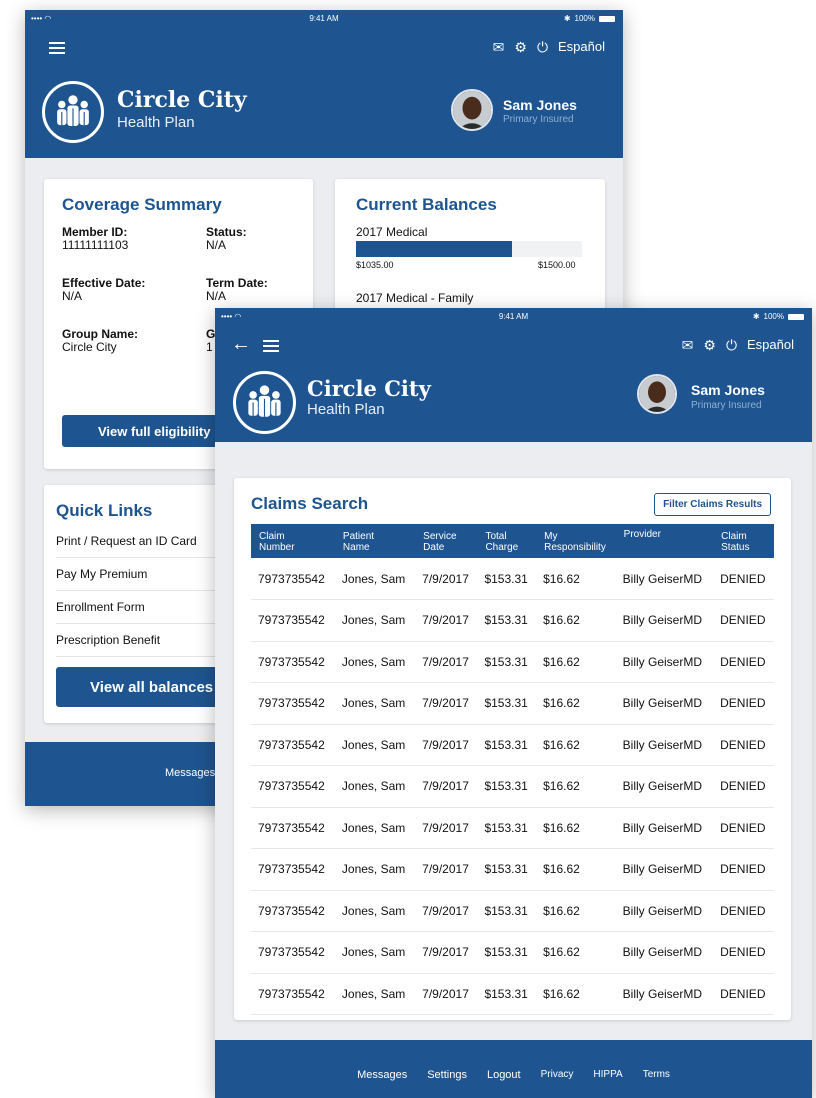 The width and height of the screenshot is (816, 1098). I want to click on battery-percent: 100%, so click(773, 316).